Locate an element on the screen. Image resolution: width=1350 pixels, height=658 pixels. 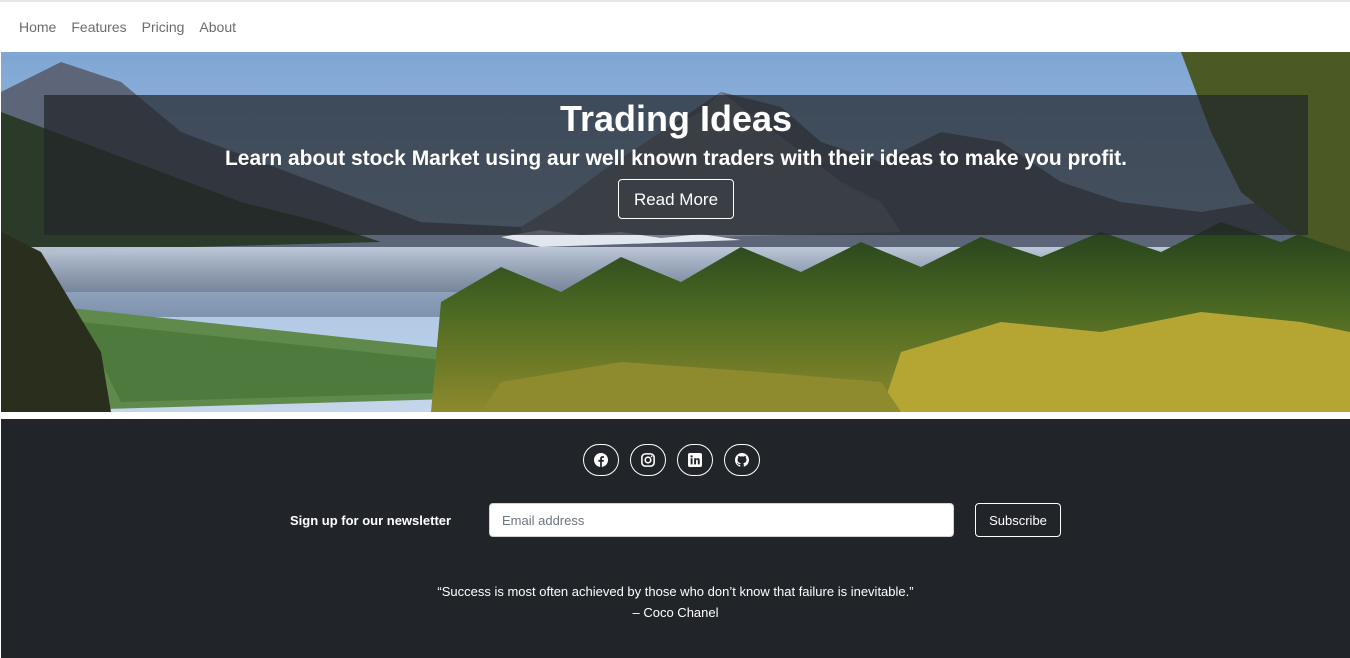
subscribe-button: Subscribe is located at coordinates (1018, 520).